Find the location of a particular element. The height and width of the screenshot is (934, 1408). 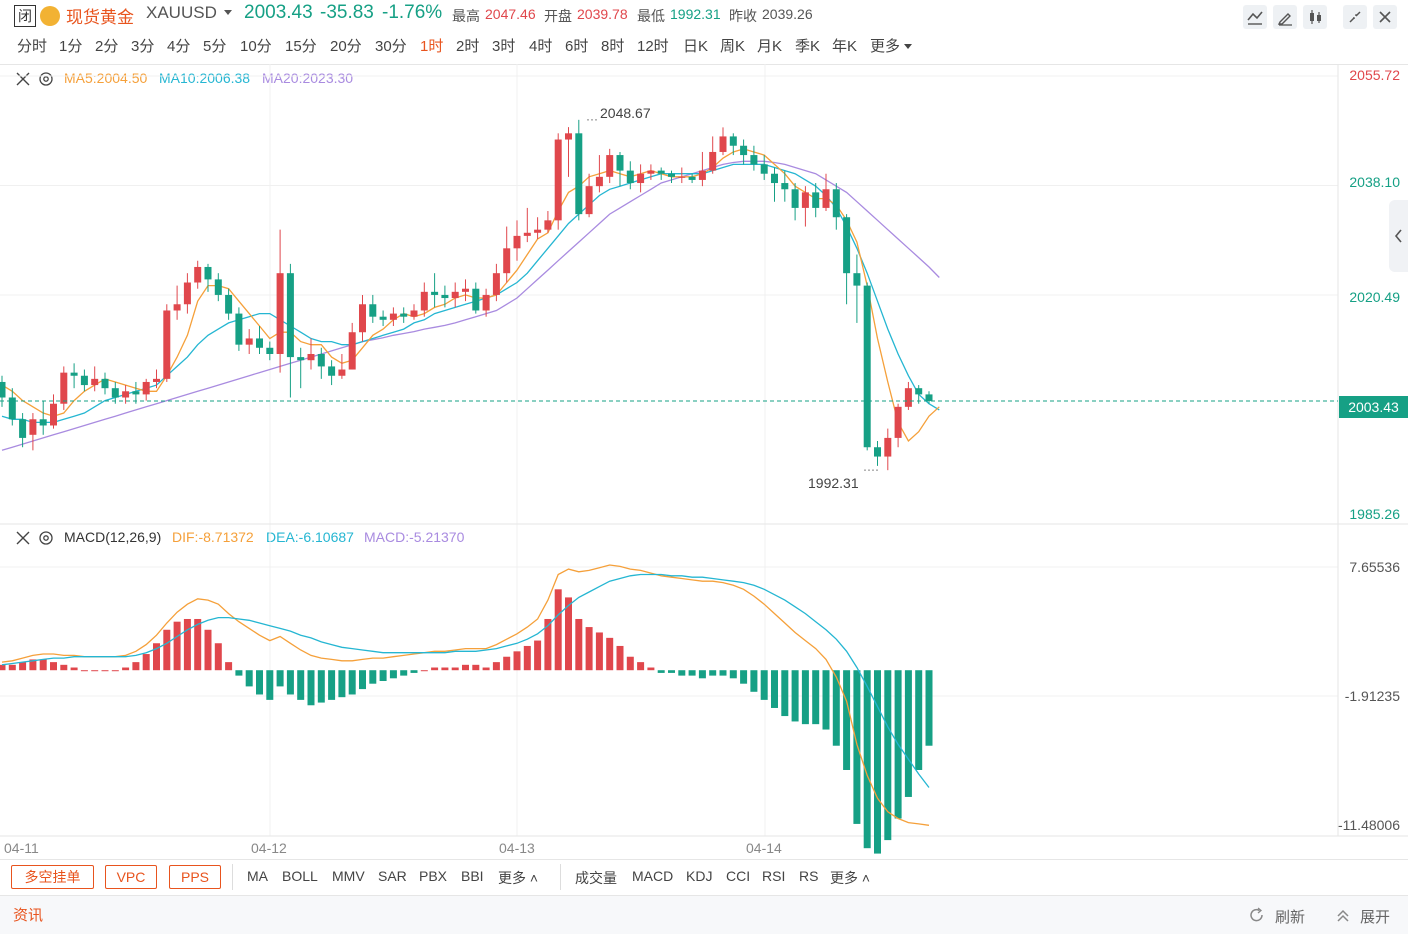

main-indicator-option: PBX is located at coordinates (433, 876).